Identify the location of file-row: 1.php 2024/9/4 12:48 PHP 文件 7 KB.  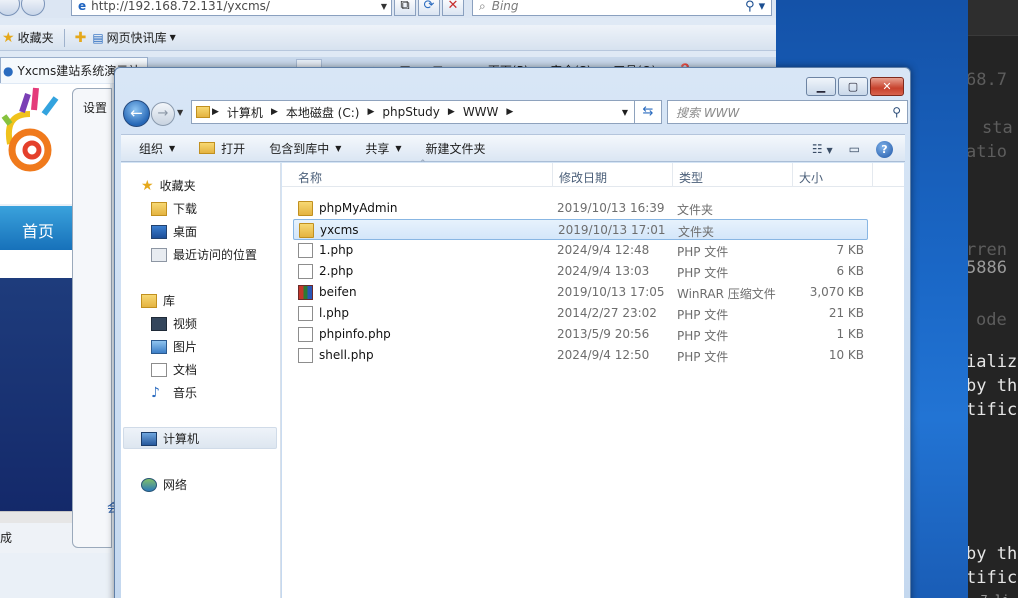
(580, 250).